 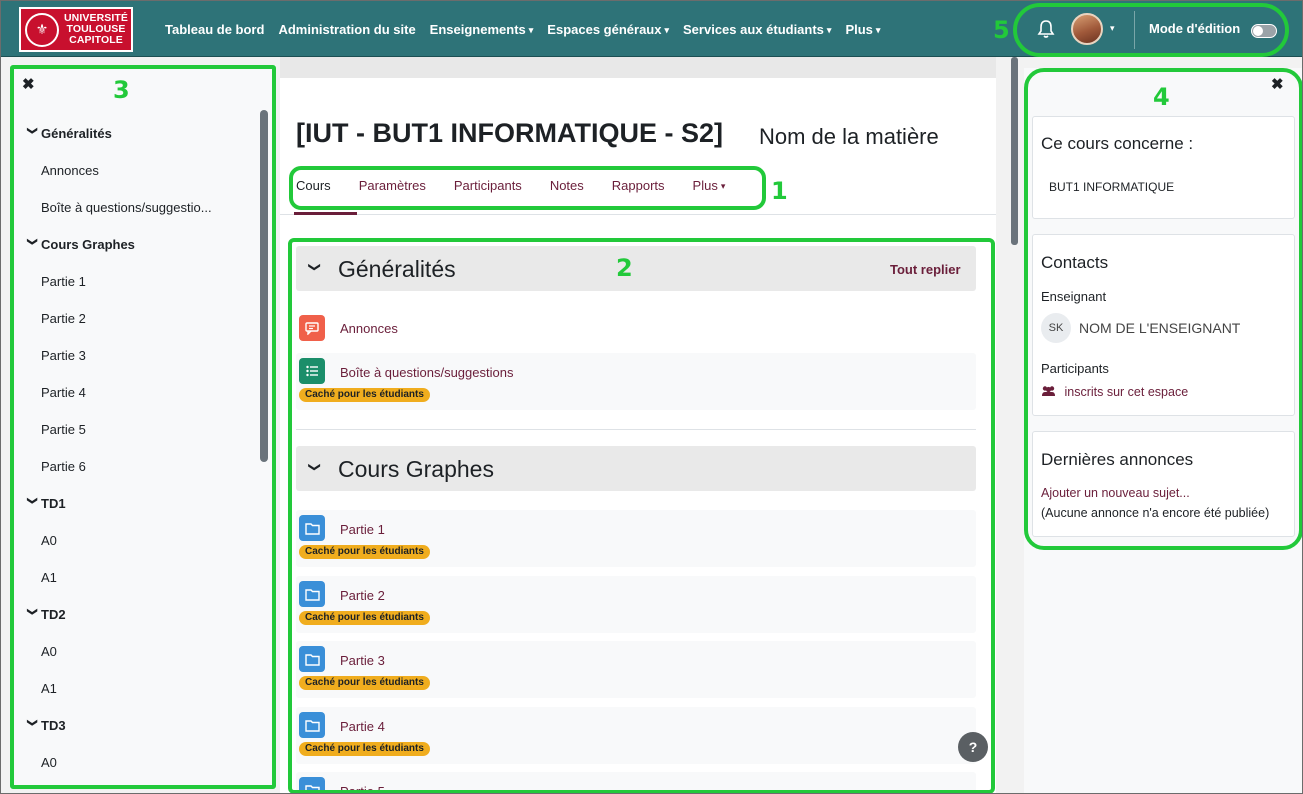 What do you see at coordinates (79, 244) in the screenshot?
I see `index-section-cours-graphes: ❯ Cours Graphes` at bounding box center [79, 244].